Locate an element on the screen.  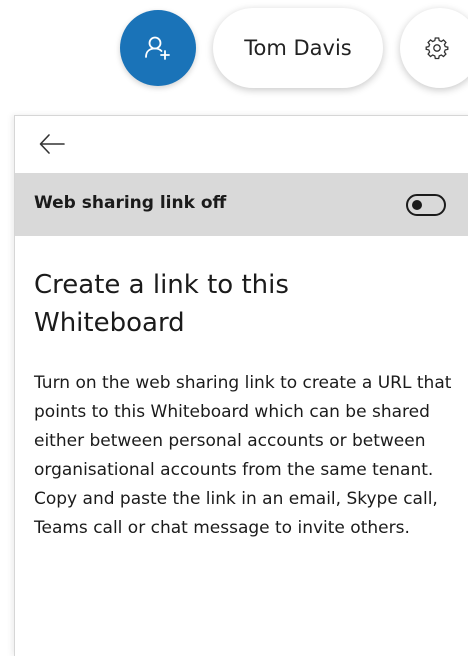
user-account-button: Tom Davis is located at coordinates (298, 48).